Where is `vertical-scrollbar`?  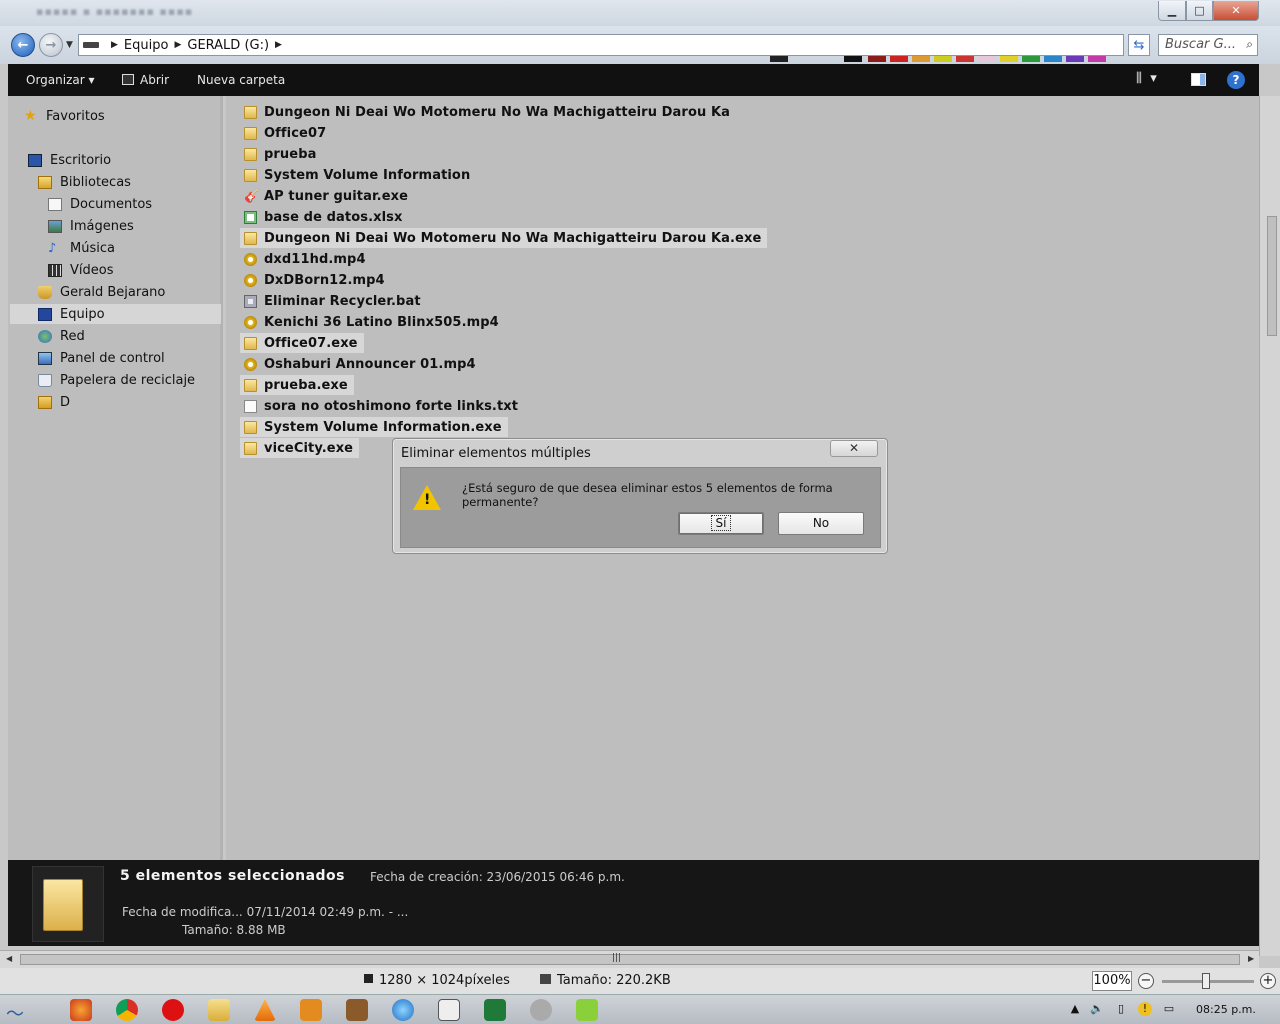 vertical-scrollbar is located at coordinates (1269, 526).